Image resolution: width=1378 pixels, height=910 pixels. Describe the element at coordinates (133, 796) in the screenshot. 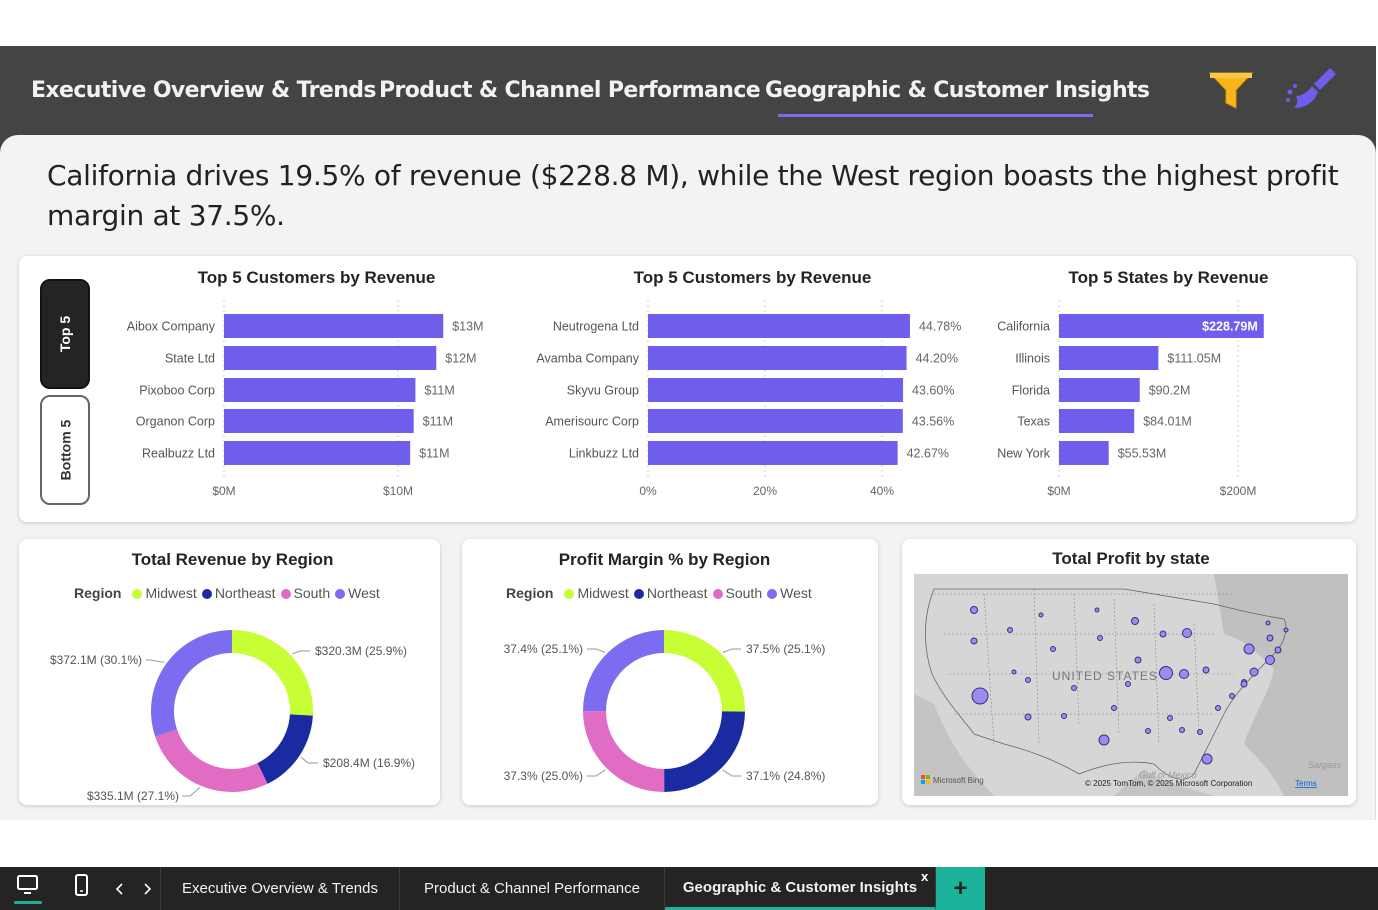

I see `slice-label: $335.1M (27.1%)` at that location.